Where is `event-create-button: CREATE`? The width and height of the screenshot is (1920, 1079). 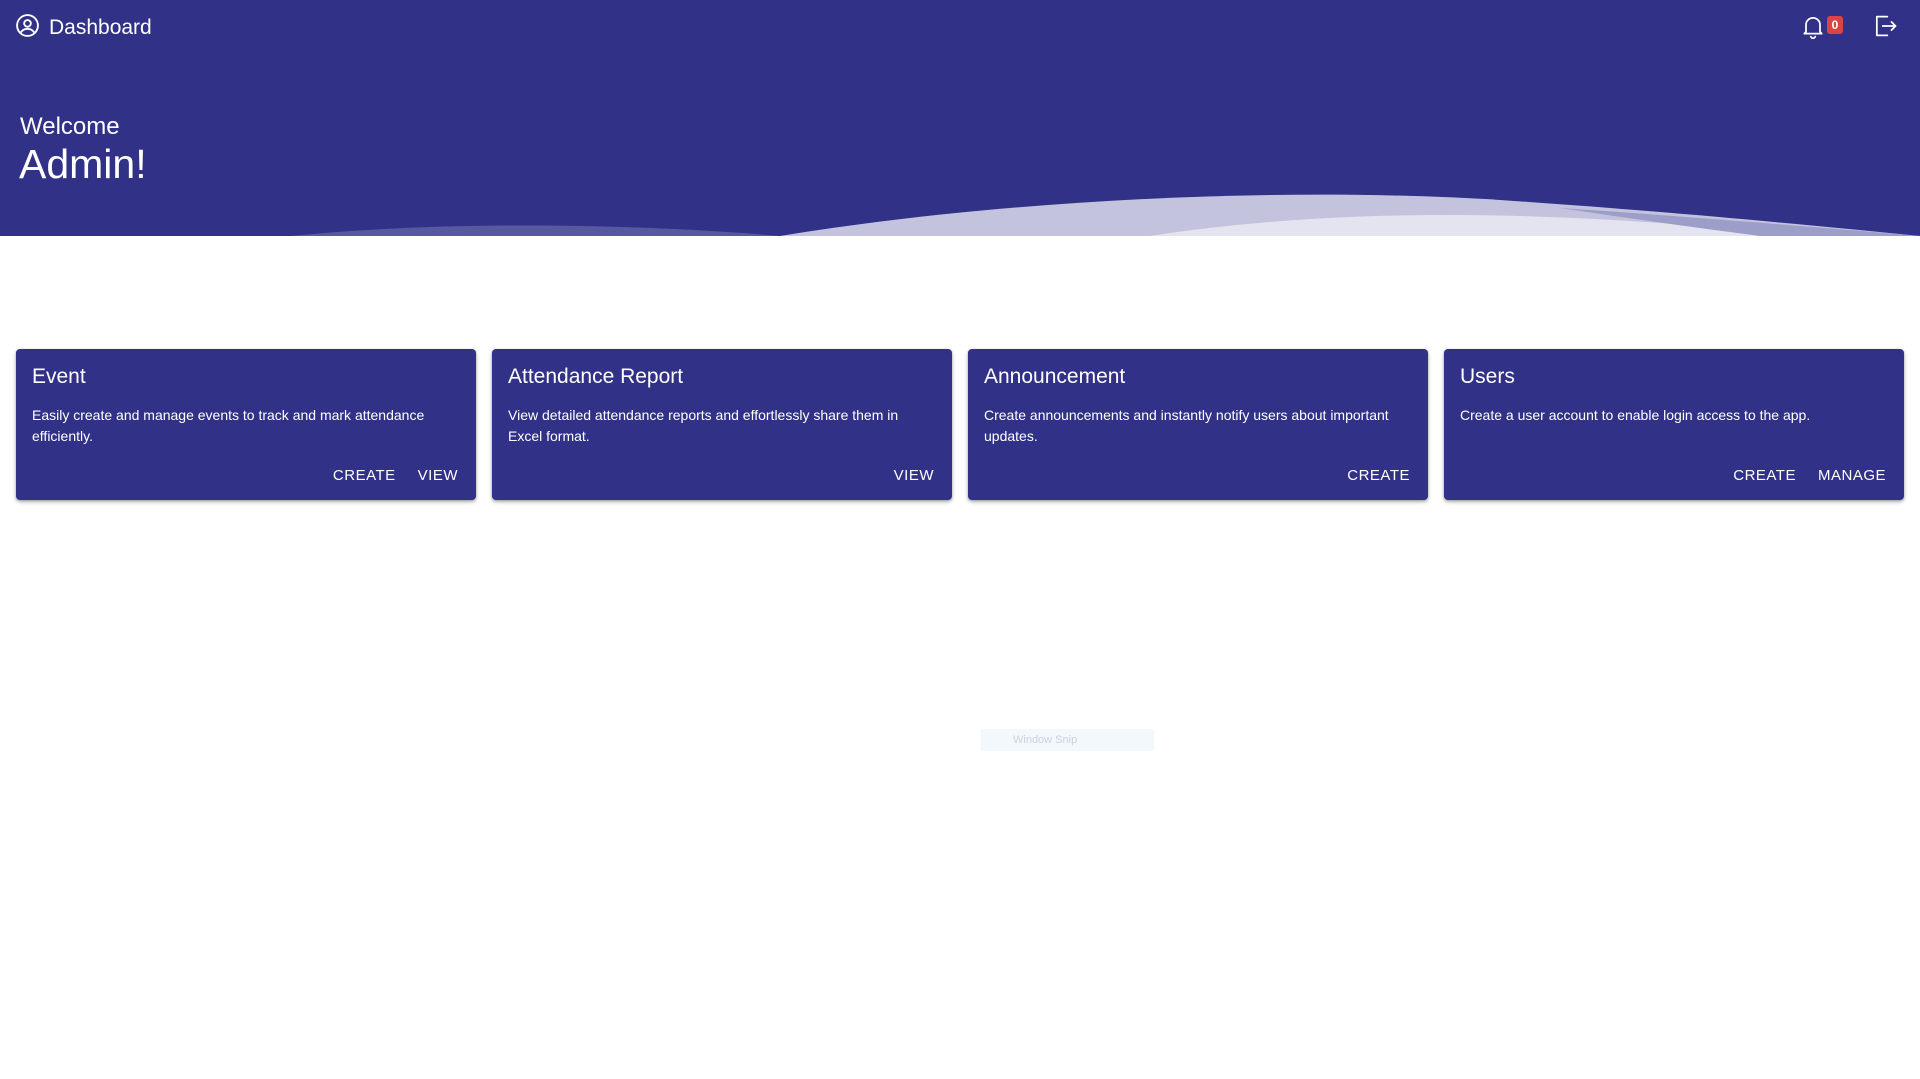
event-create-button: CREATE is located at coordinates (364, 475).